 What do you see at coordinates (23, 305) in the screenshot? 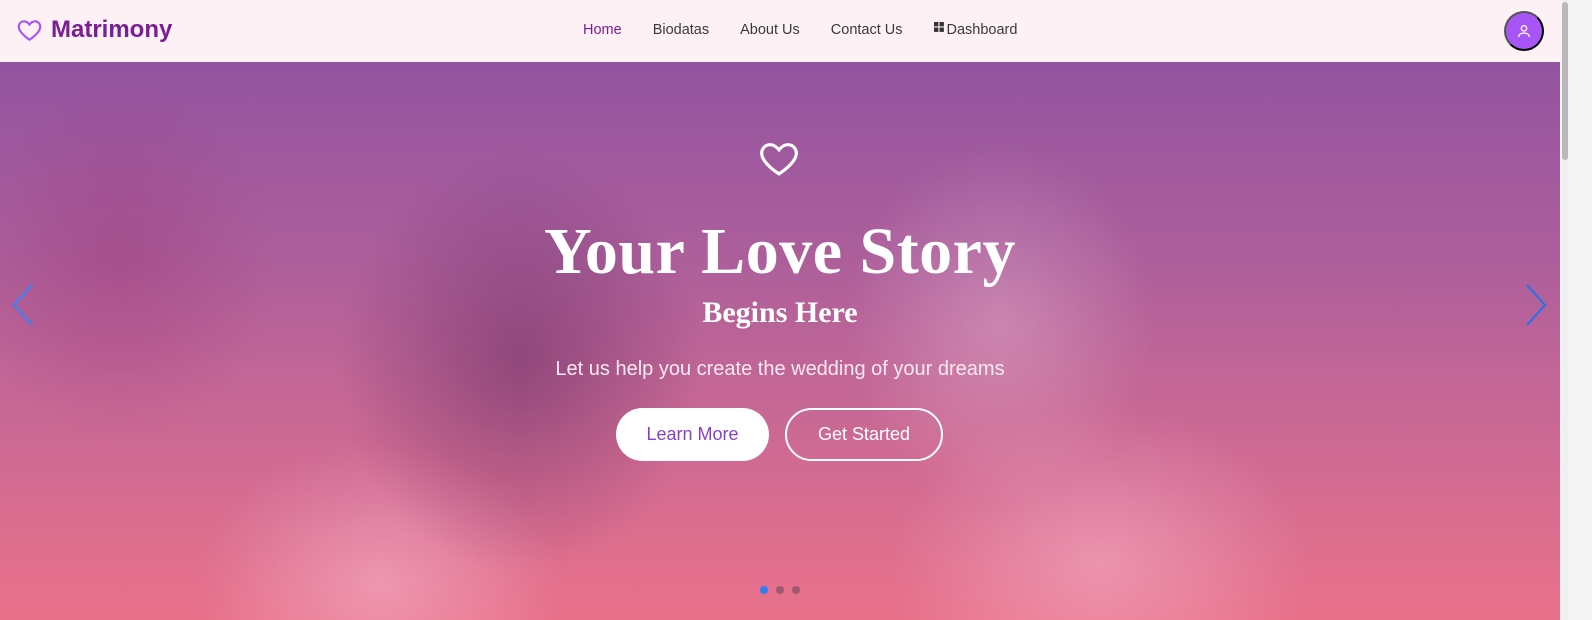
I see `carousel-prev-icon` at bounding box center [23, 305].